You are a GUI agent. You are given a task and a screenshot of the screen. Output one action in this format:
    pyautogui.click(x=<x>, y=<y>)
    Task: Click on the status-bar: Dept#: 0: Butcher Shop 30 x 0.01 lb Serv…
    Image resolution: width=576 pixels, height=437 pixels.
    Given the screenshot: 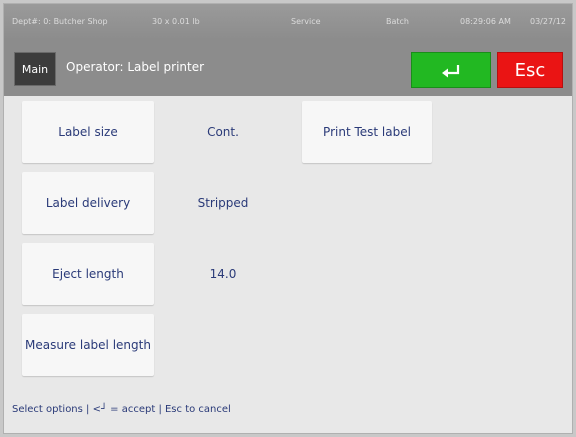 What is the action you would take?
    pyautogui.click(x=288, y=22)
    